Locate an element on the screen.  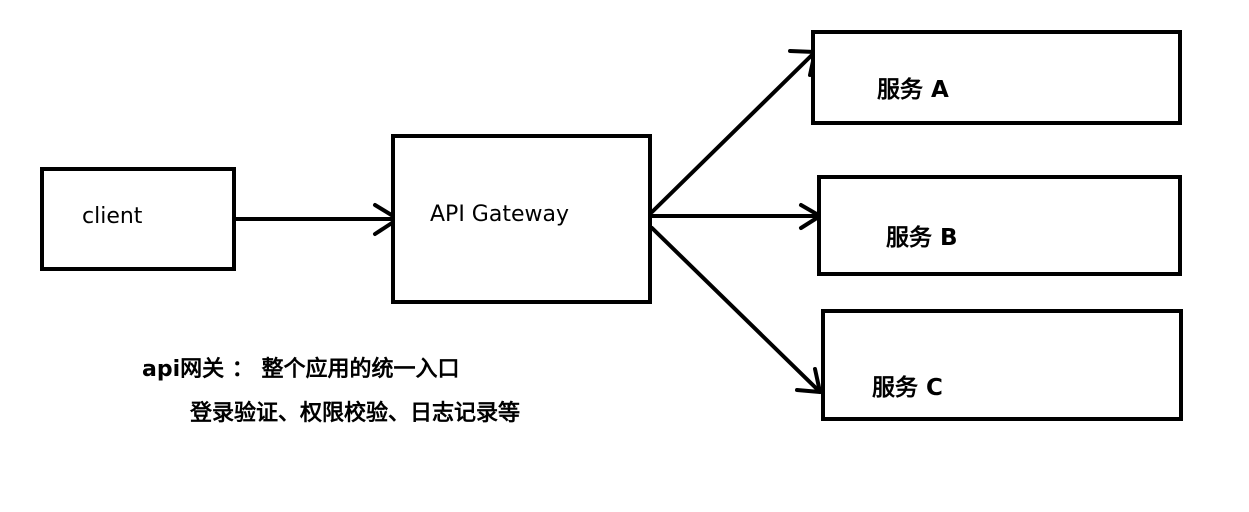
arrow-gateway-to-service-a is located at coordinates (733, 131).